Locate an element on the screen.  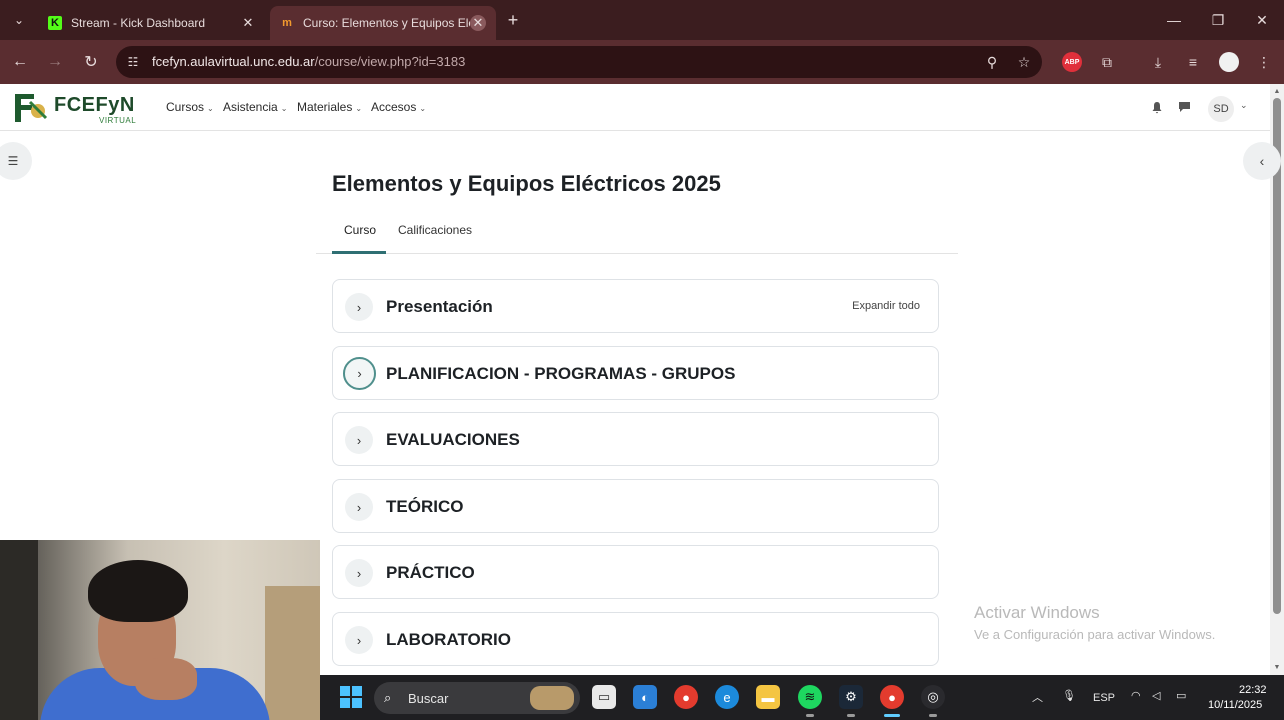
url-host: fcefyn.aulavirtual.unc.edu.ar is located at coordinates (233, 61).